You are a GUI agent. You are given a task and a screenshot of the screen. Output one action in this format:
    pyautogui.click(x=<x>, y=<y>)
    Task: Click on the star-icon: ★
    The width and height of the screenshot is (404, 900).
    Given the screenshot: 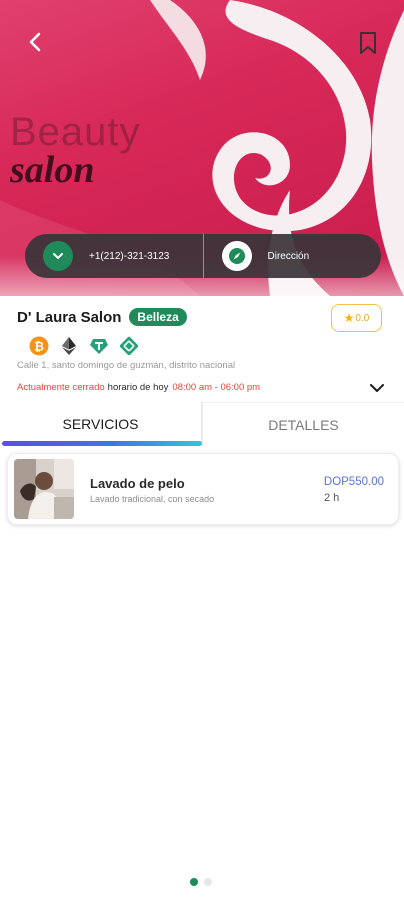 What is the action you would take?
    pyautogui.click(x=349, y=318)
    